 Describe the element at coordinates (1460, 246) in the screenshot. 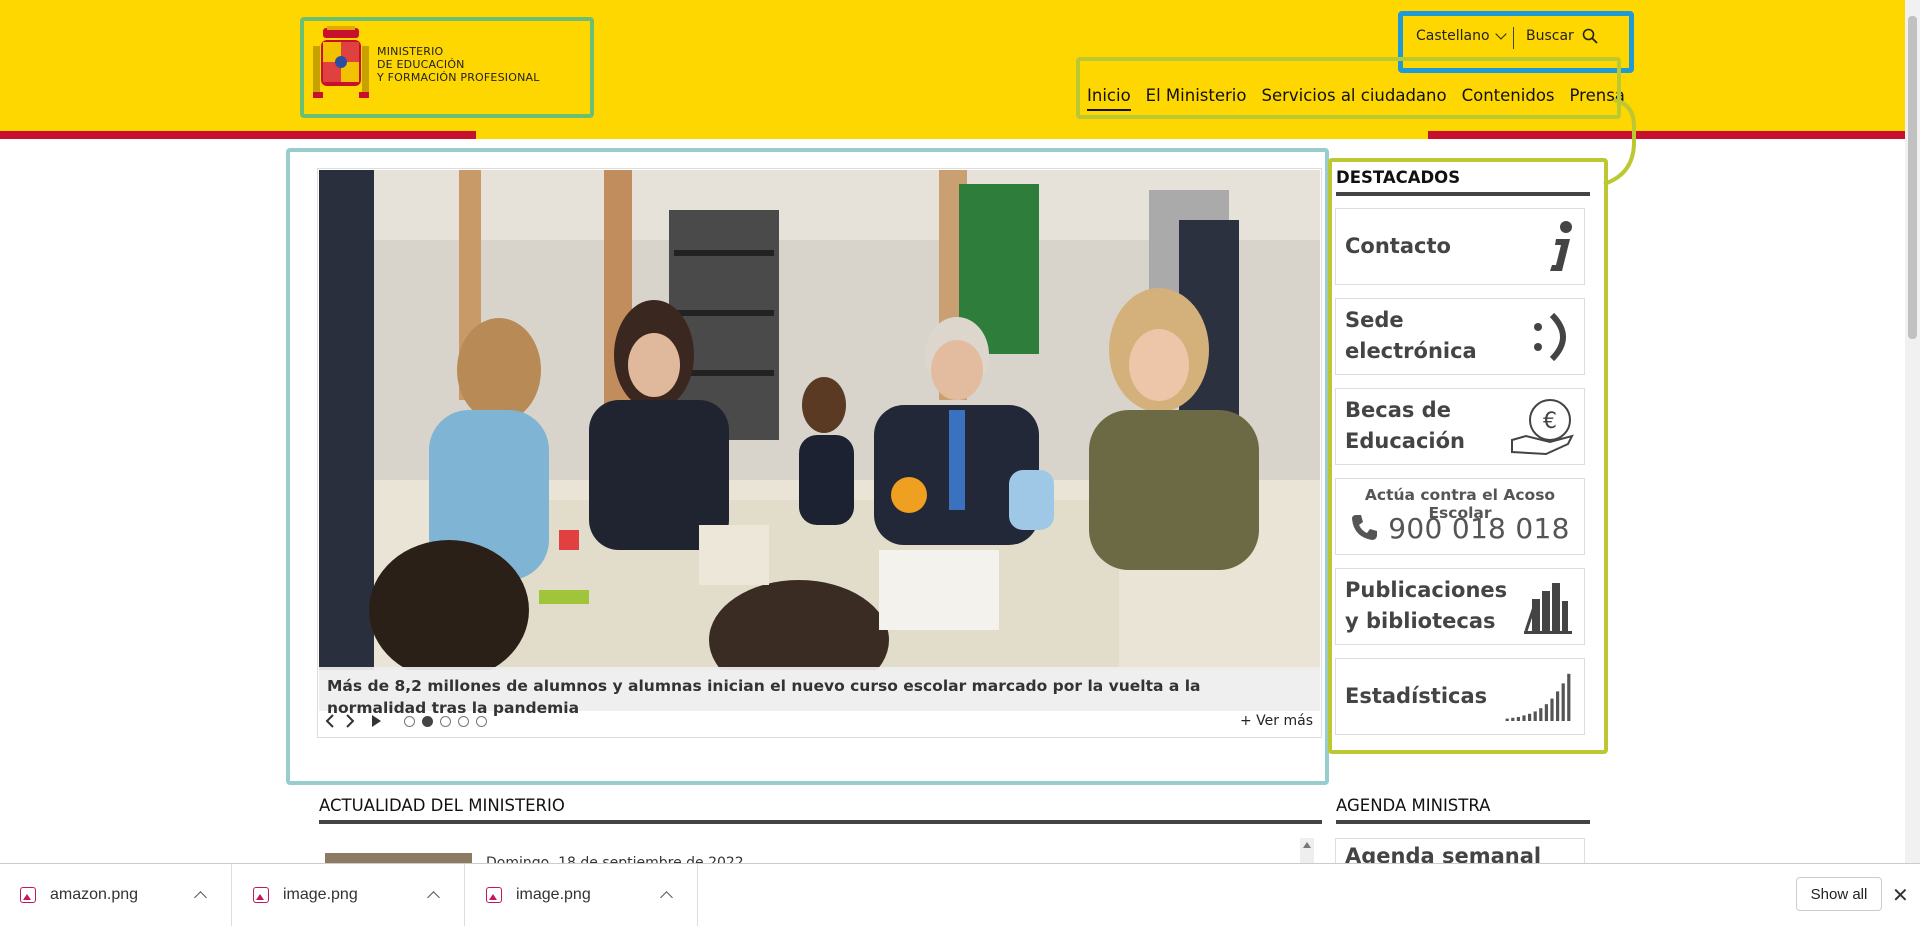

I see `destacado-contacto: Contacto` at that location.